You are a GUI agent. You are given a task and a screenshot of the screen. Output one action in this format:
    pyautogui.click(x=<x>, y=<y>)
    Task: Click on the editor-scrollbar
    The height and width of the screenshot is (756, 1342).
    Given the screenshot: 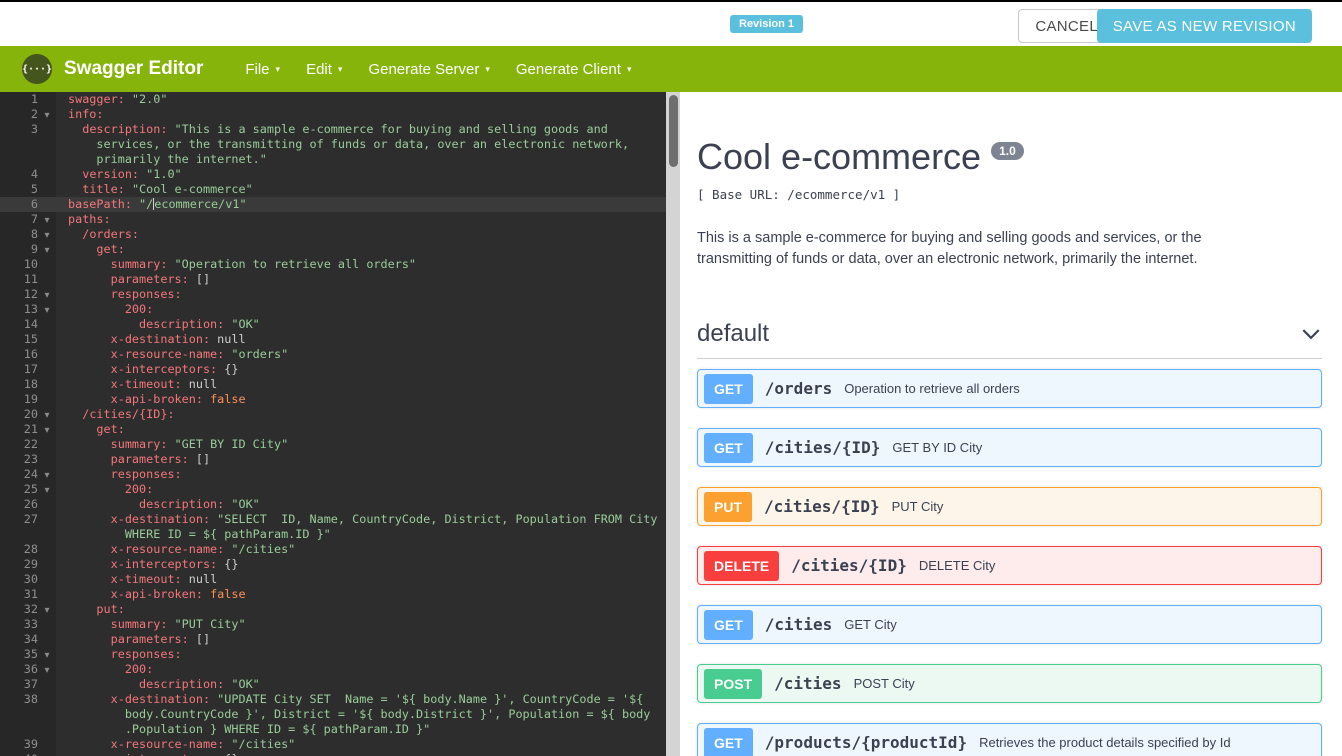 What is the action you would take?
    pyautogui.click(x=673, y=424)
    